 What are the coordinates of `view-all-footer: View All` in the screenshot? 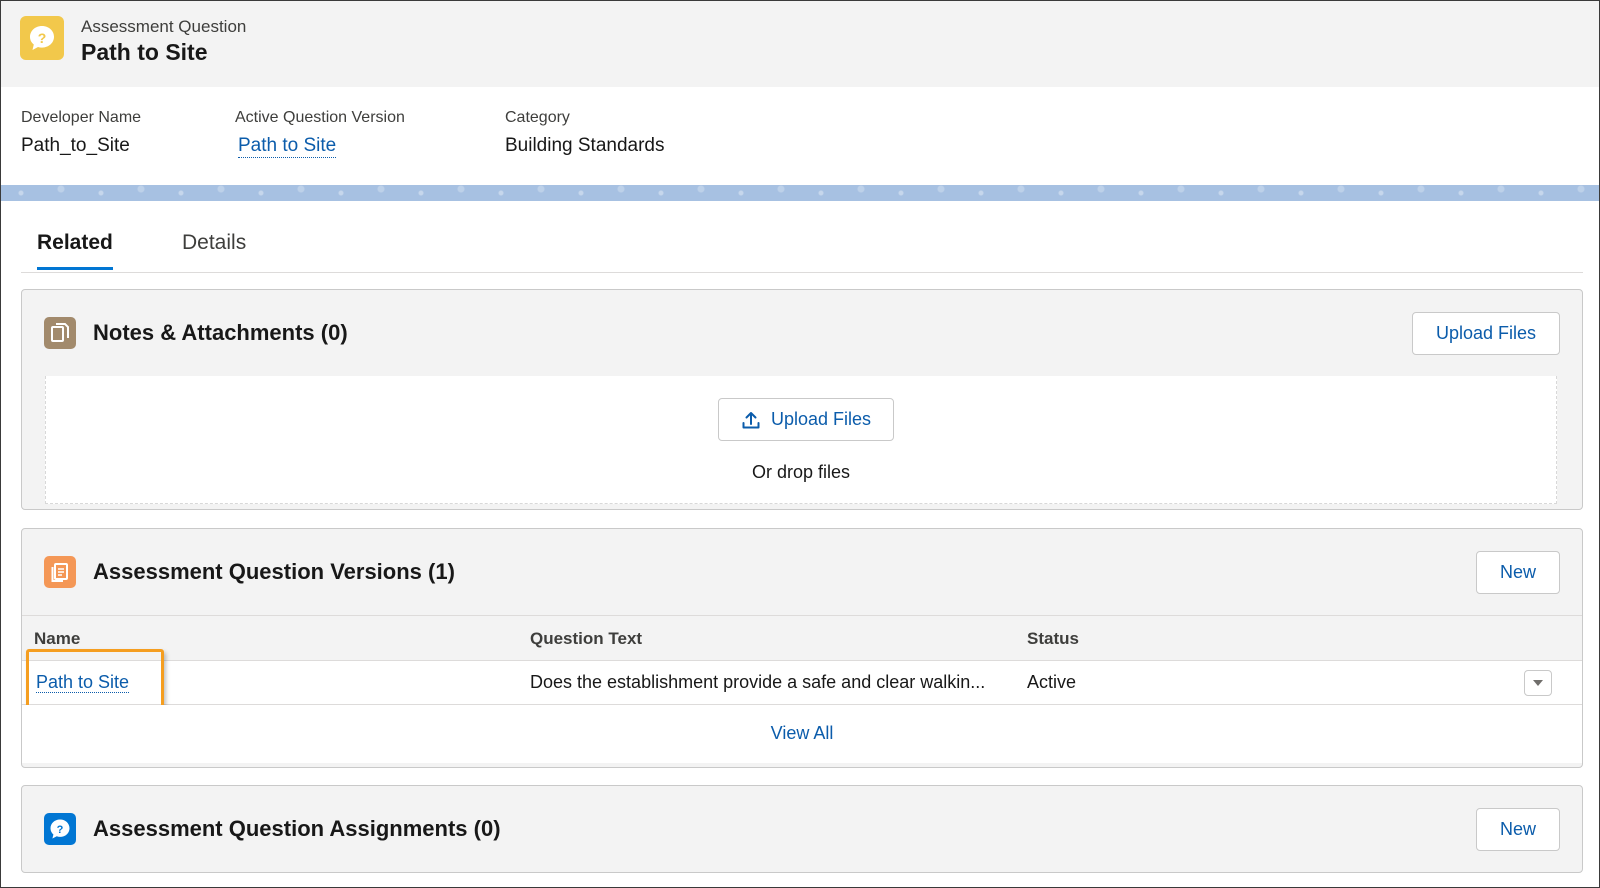 It's located at (802, 734).